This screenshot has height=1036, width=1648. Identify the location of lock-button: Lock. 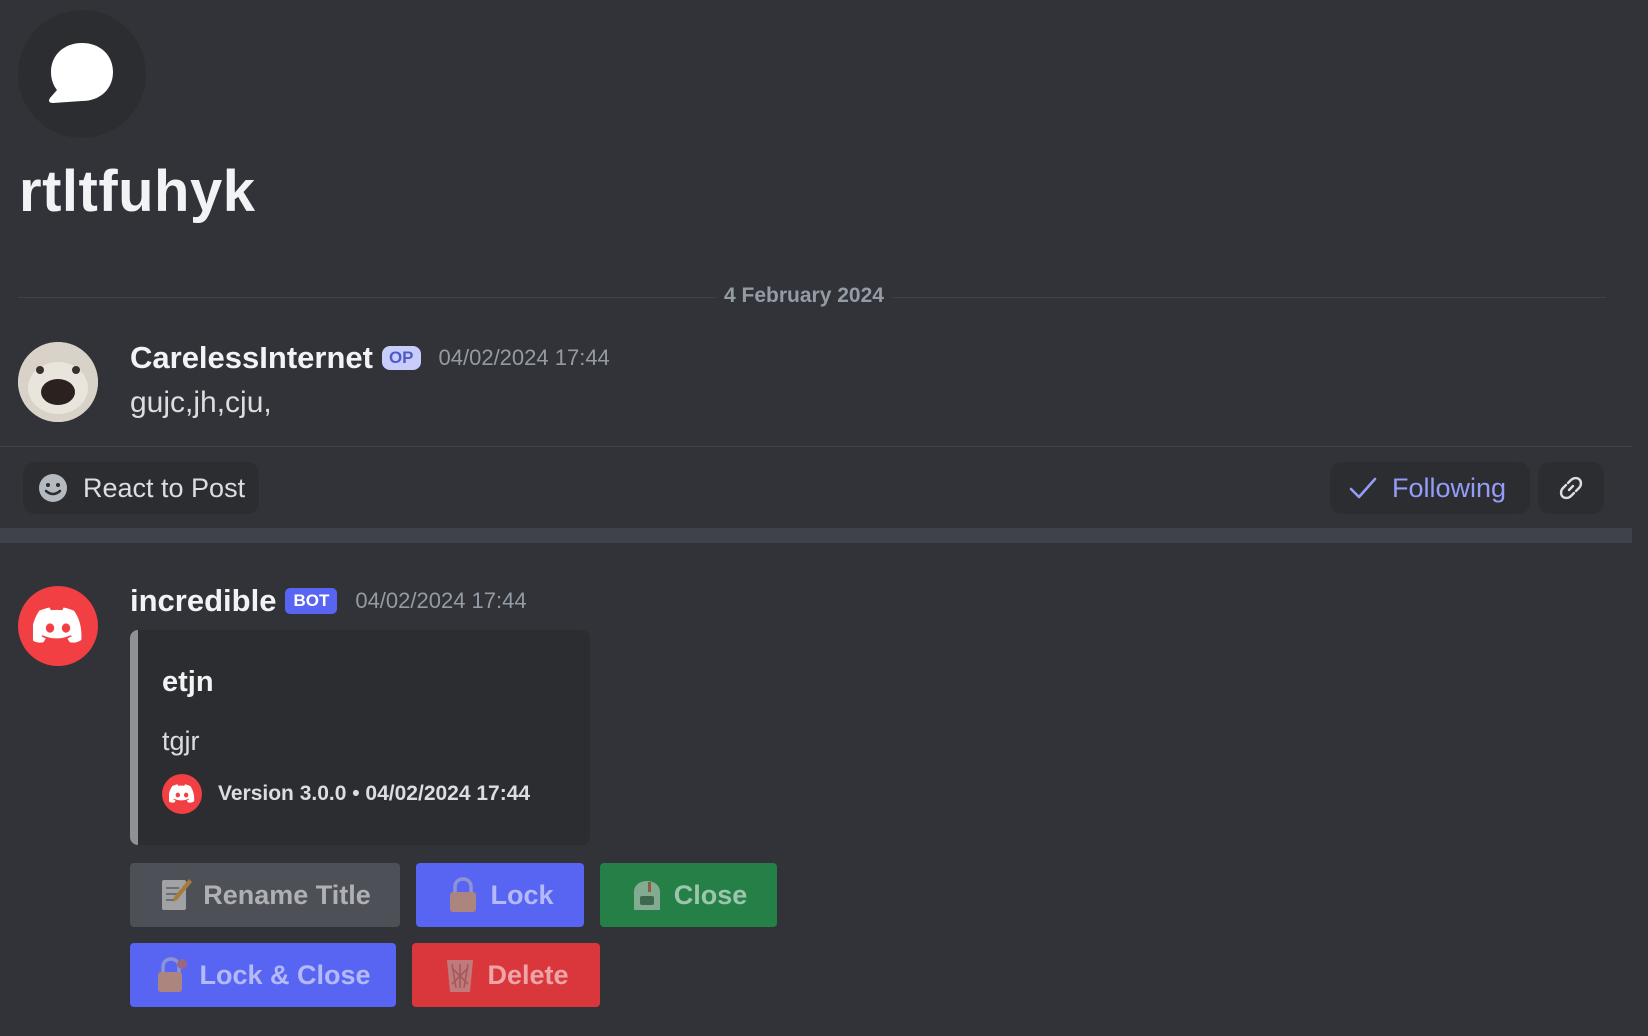
(500, 895).